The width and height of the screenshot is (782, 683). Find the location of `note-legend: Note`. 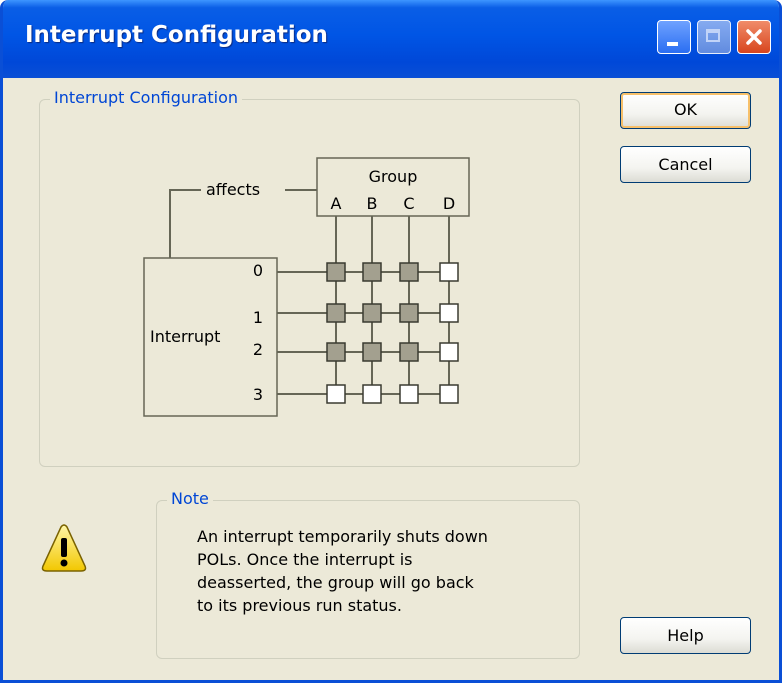

note-legend: Note is located at coordinates (190, 498).